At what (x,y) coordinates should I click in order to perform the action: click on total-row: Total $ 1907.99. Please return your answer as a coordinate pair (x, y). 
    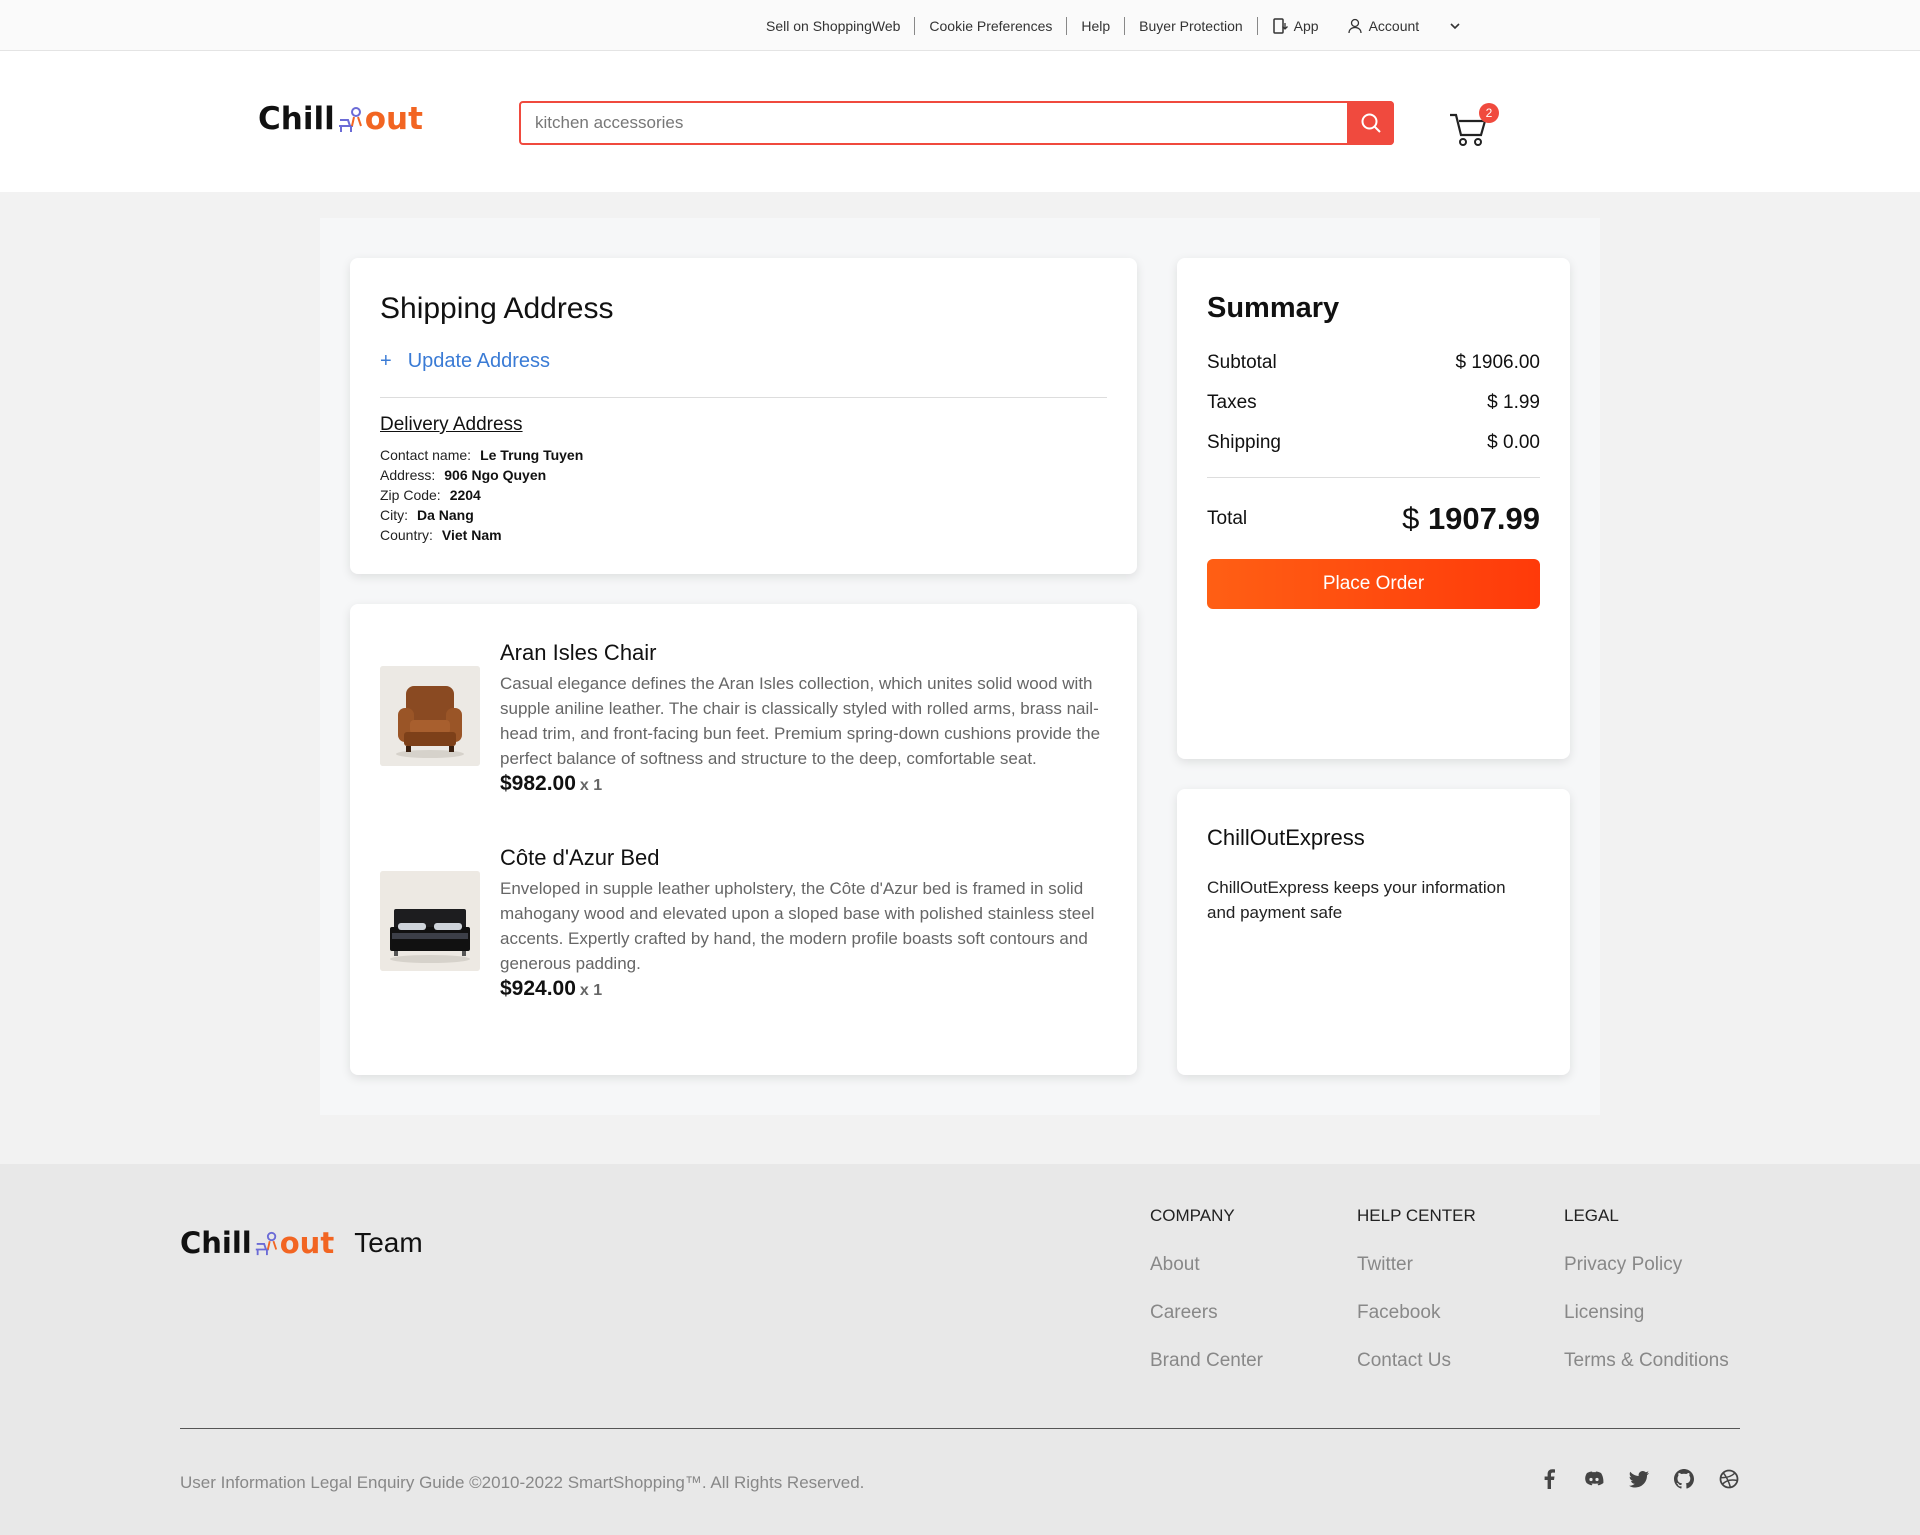
    Looking at the image, I should click on (1373, 519).